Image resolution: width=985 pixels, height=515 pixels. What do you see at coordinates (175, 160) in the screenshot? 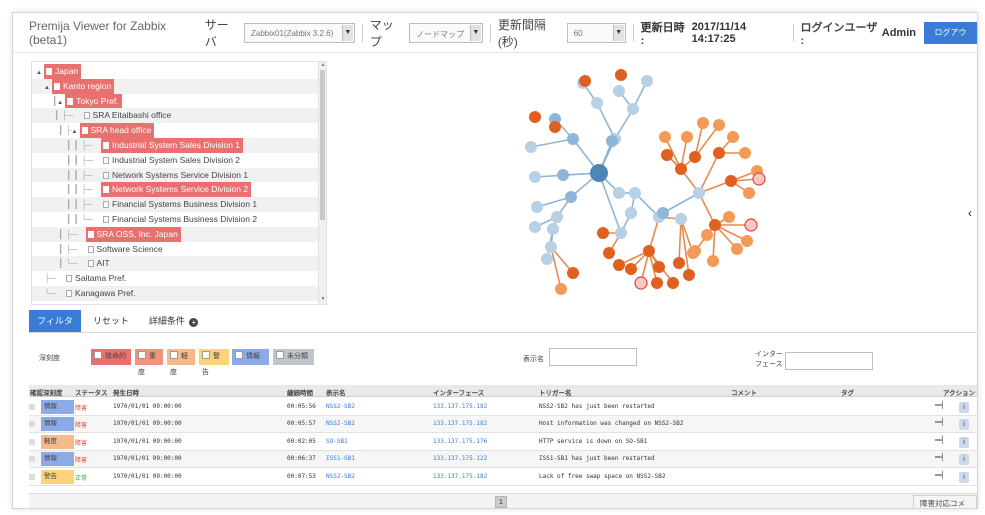
I see `tree-row: ┃ ┃ ├─ Industrial System Sales Division 2` at bounding box center [175, 160].